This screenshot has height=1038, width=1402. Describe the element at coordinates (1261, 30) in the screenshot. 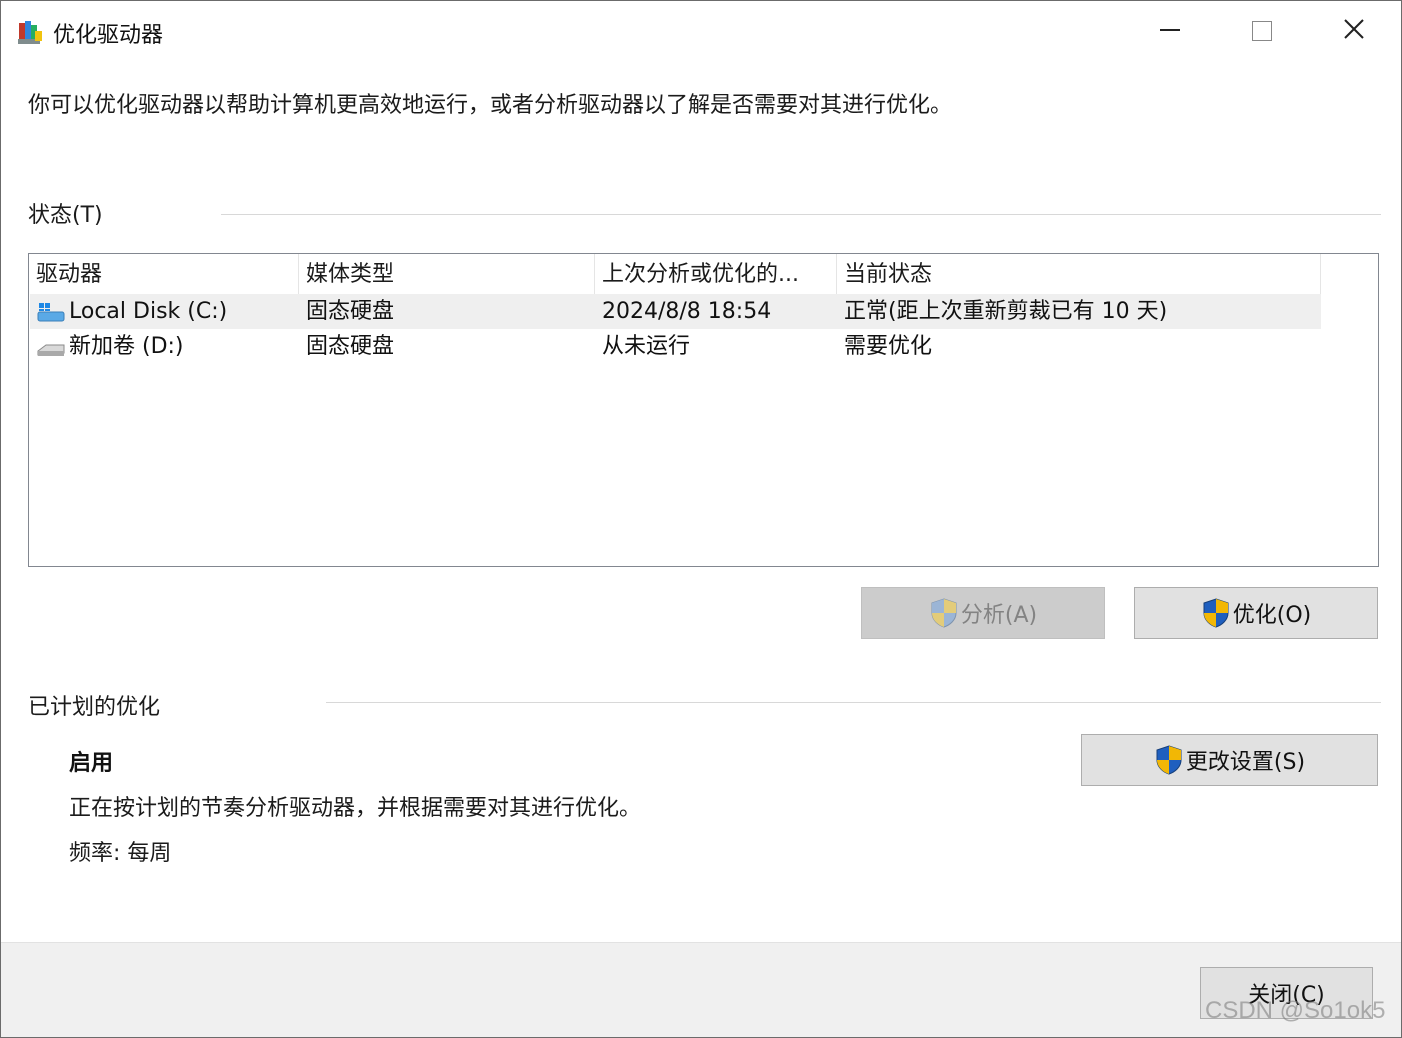

I see `maximize-button` at that location.